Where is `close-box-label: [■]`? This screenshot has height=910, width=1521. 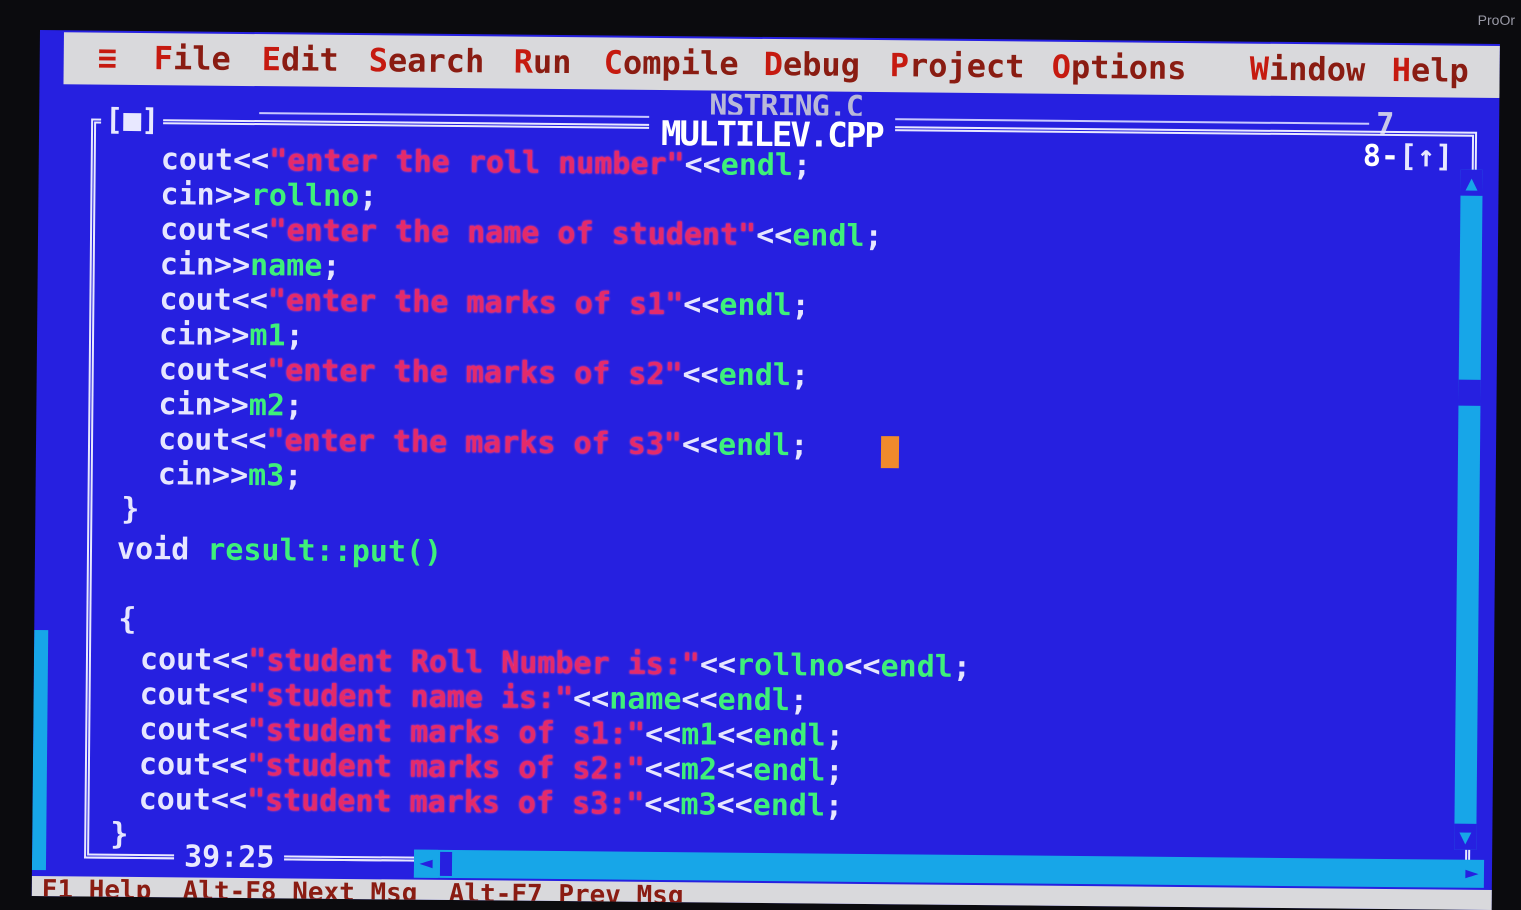 close-box-label: [■] is located at coordinates (132, 121).